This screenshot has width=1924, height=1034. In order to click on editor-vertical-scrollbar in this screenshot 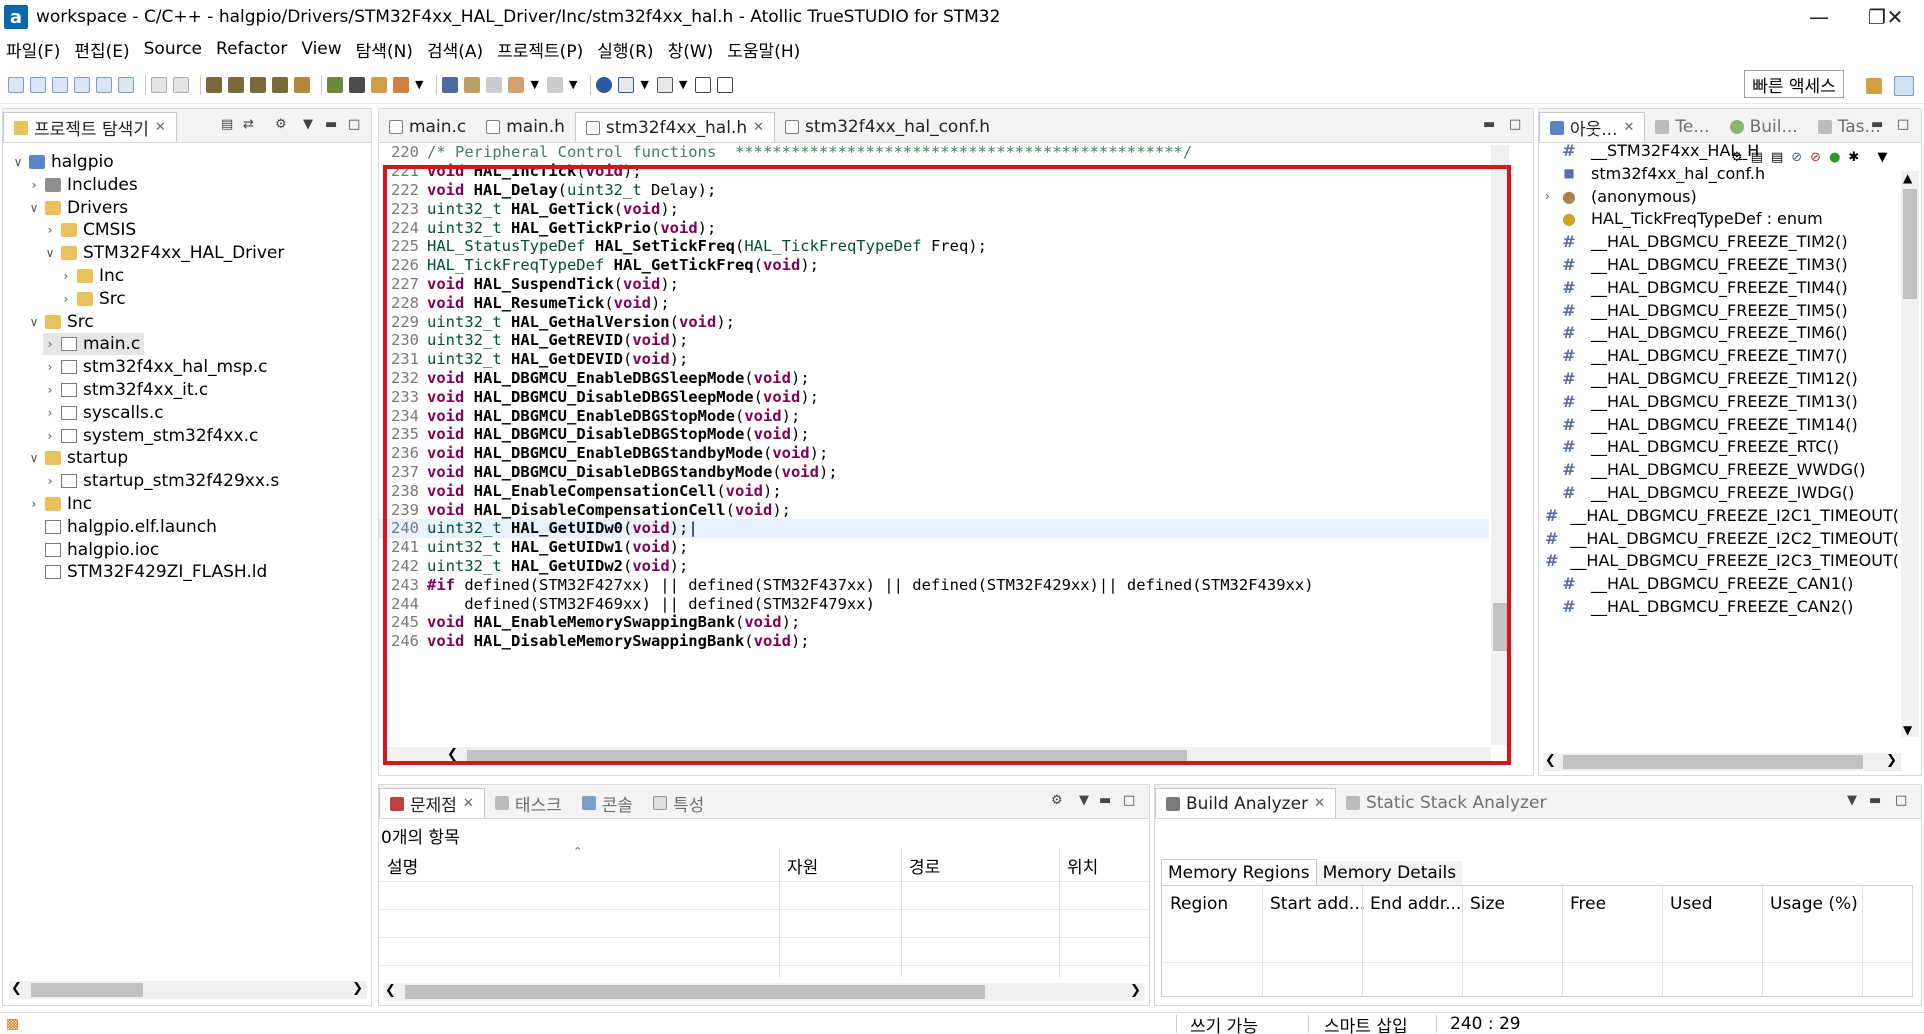, I will do `click(1500, 445)`.